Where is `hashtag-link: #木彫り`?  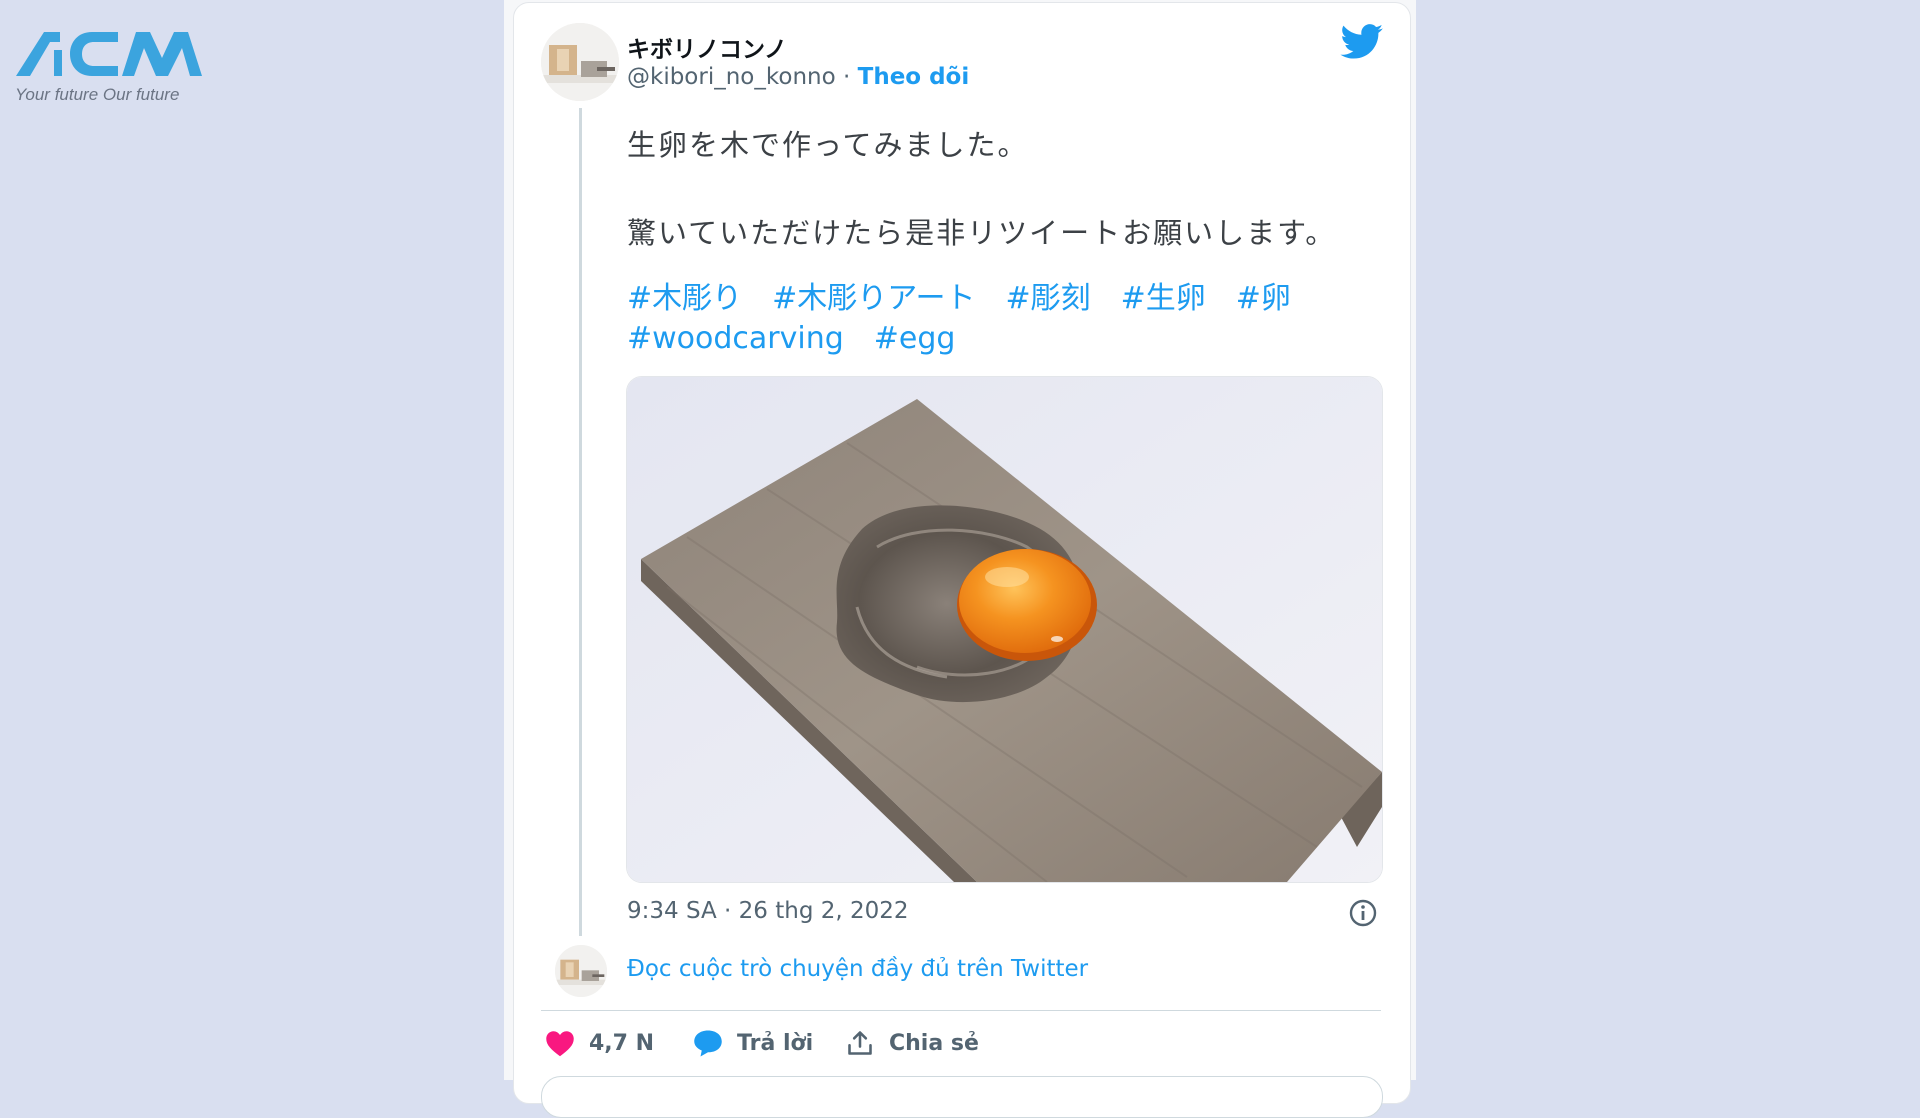
hashtag-link: #木彫り is located at coordinates (684, 299).